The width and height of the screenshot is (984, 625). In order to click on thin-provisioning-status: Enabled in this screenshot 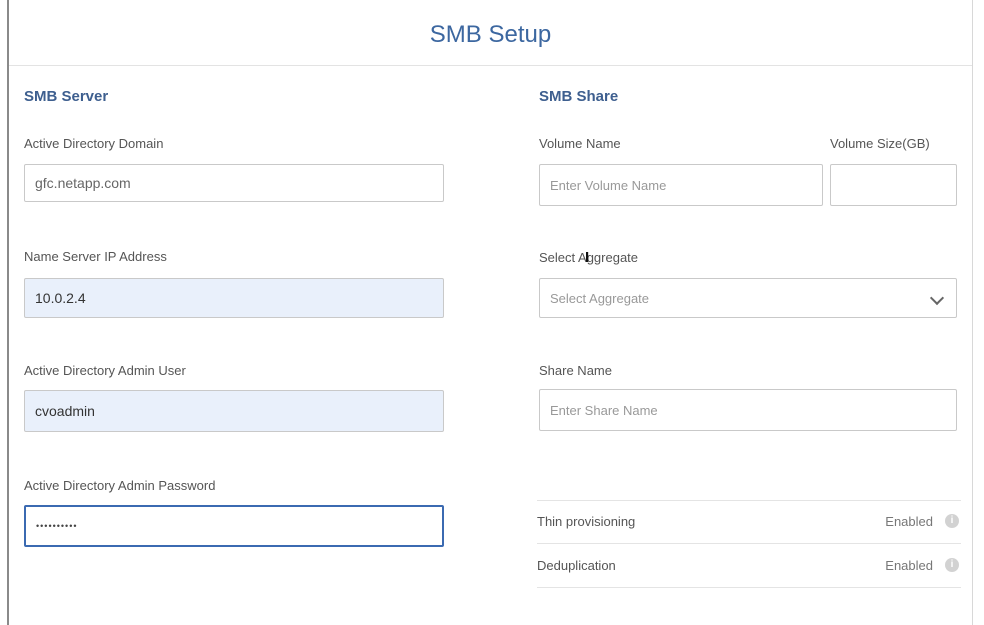, I will do `click(909, 521)`.